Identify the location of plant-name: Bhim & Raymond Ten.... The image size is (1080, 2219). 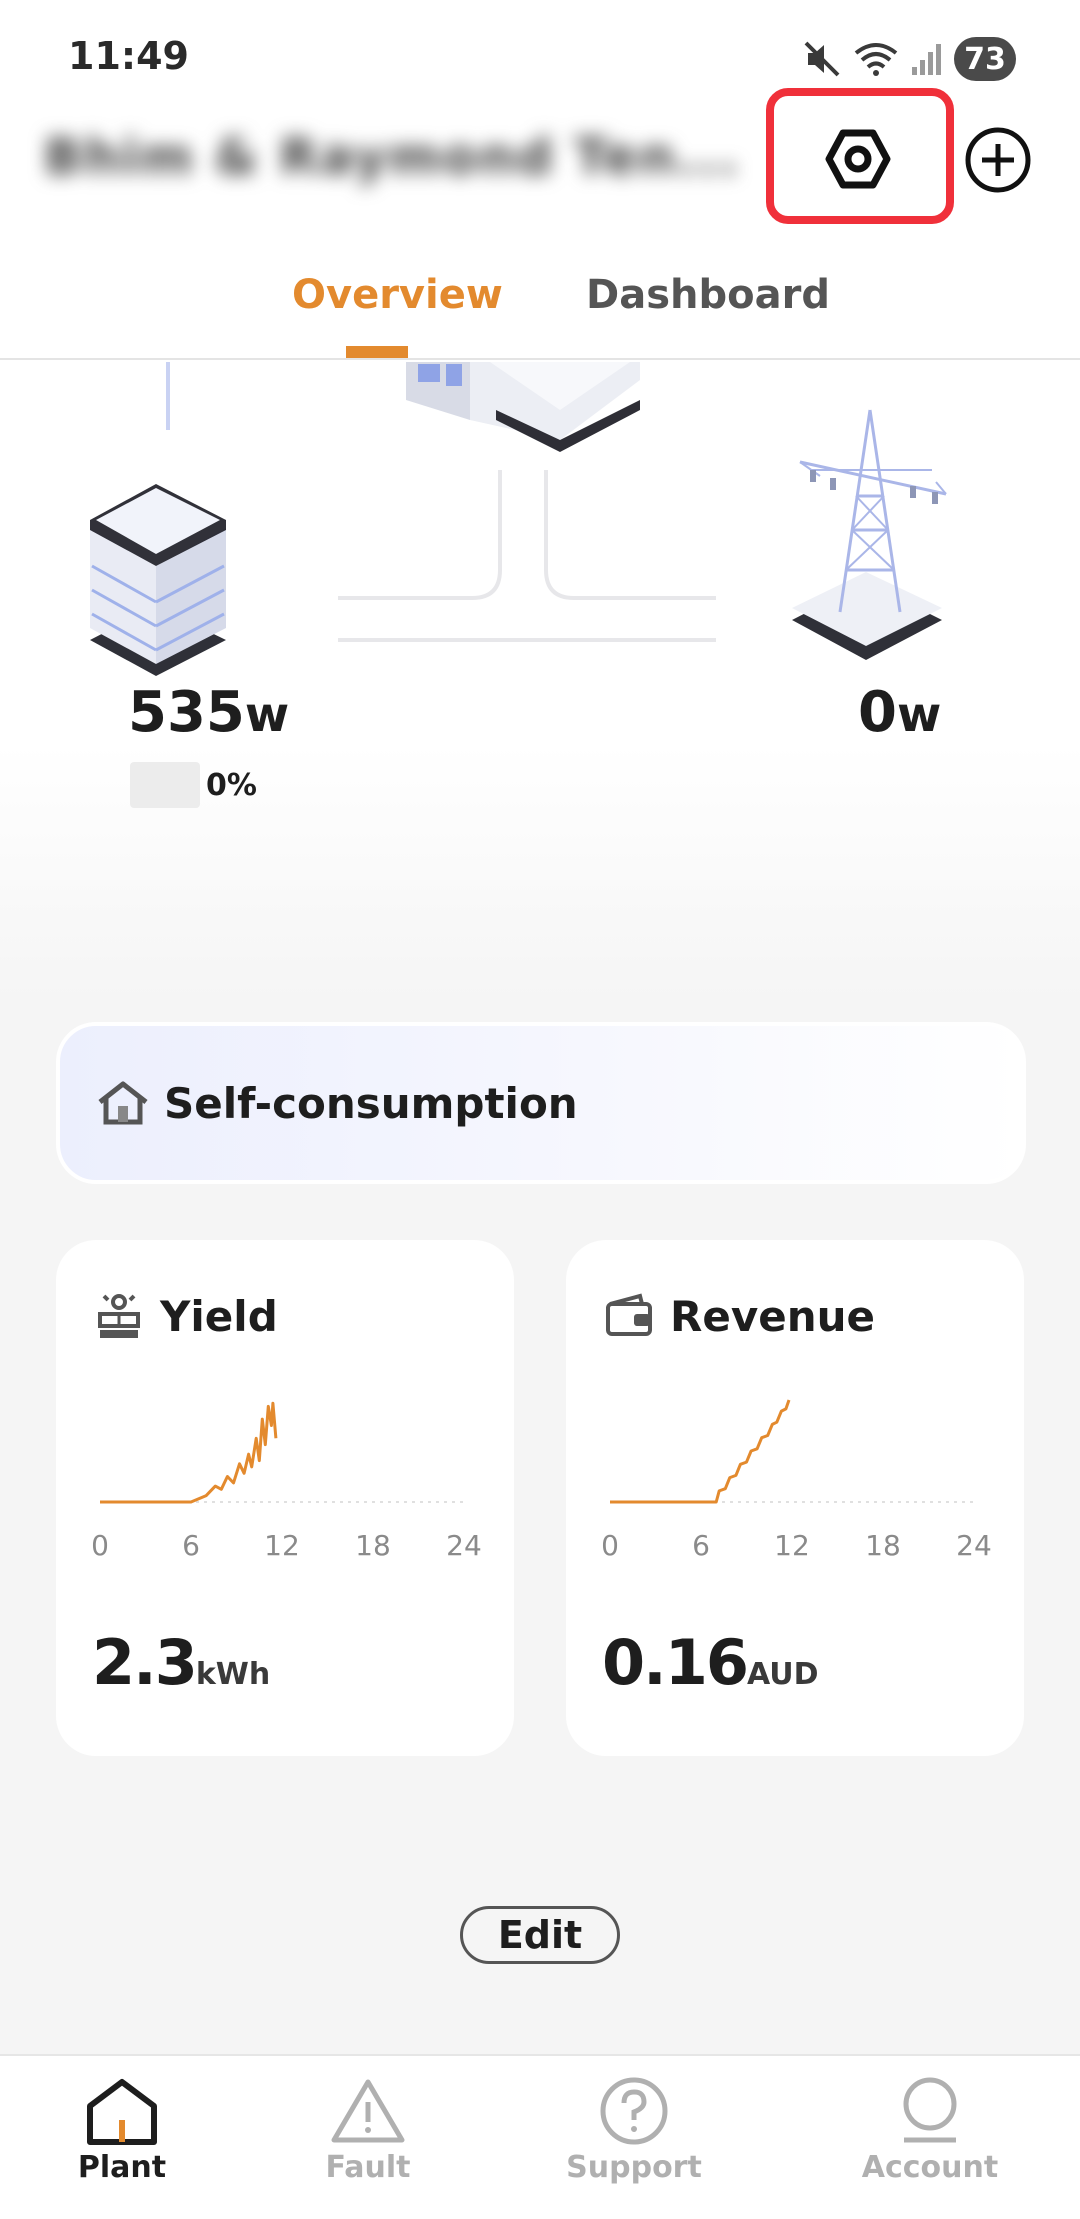
(392, 157).